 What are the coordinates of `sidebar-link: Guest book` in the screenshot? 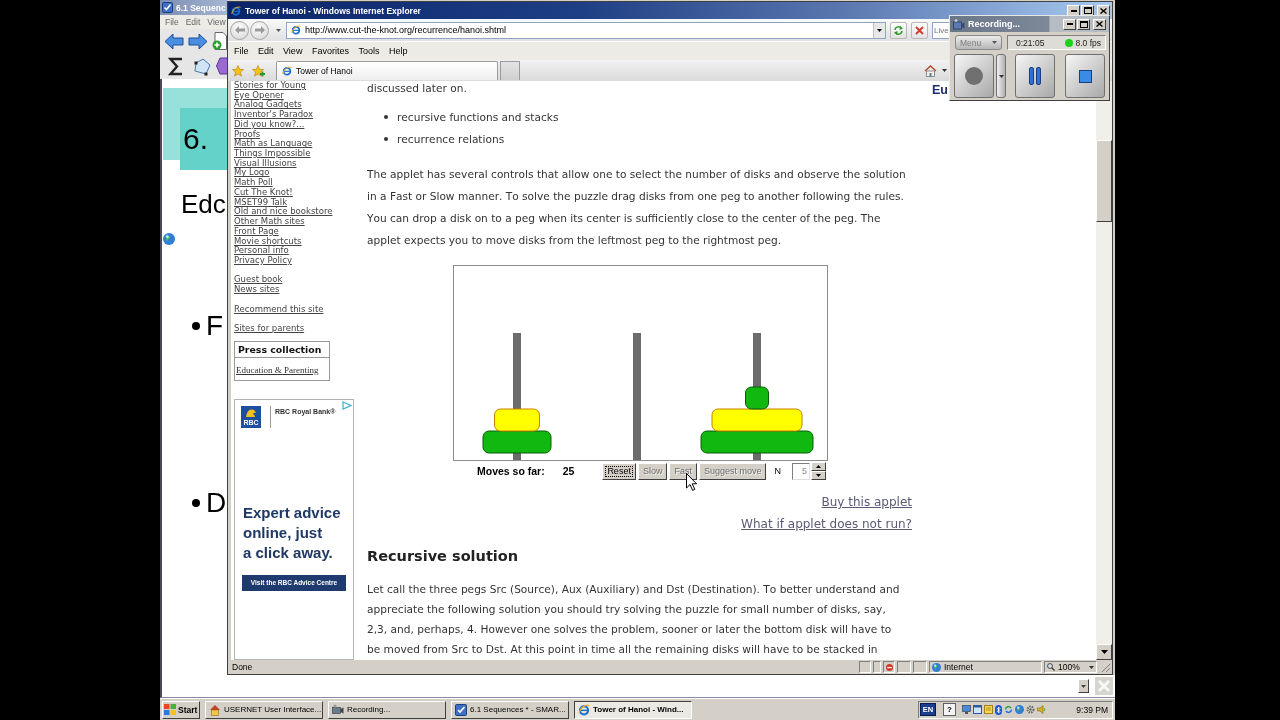 It's located at (258, 280).